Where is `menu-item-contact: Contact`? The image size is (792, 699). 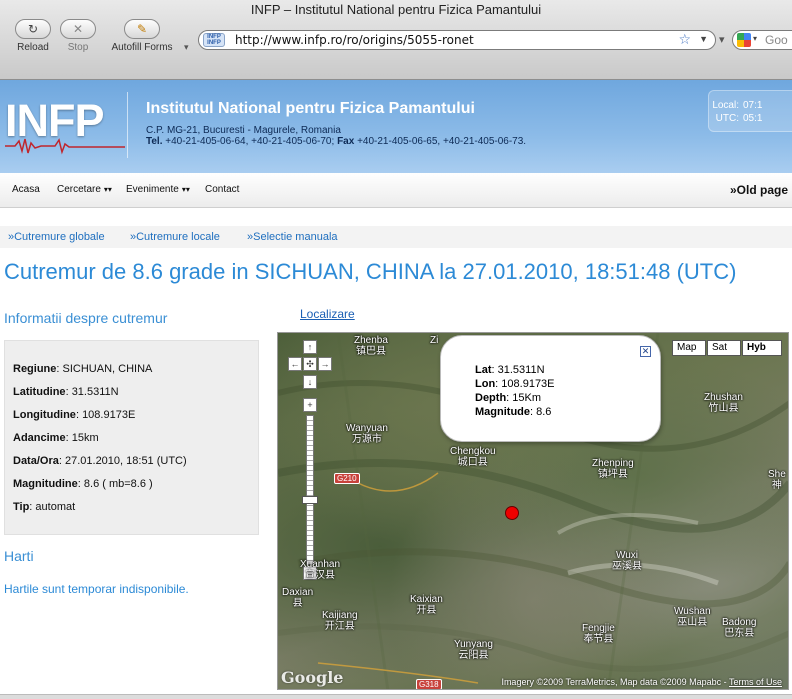
menu-item-contact: Contact is located at coordinates (222, 189).